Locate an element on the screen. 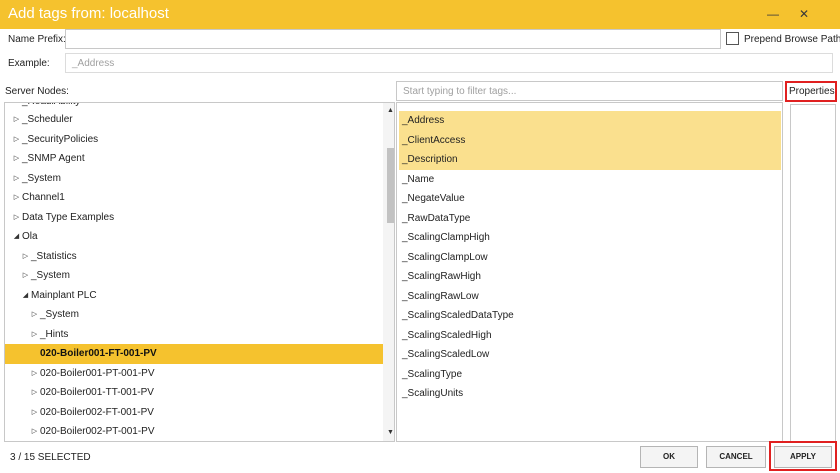  name-prefix-input is located at coordinates (393, 39).